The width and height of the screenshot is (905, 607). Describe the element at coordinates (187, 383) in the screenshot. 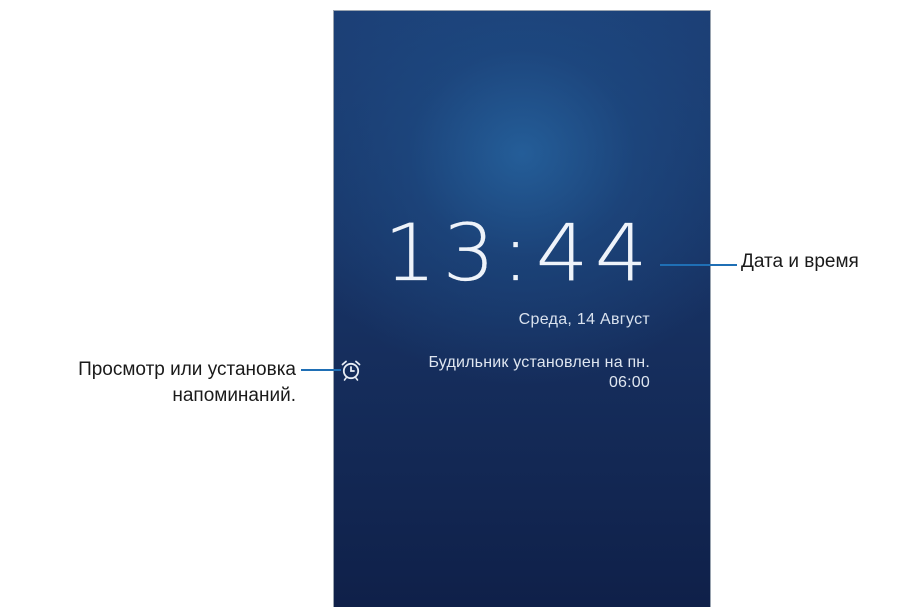

I see `reminders-annotation: Просмотр или установка напоминаний.` at that location.